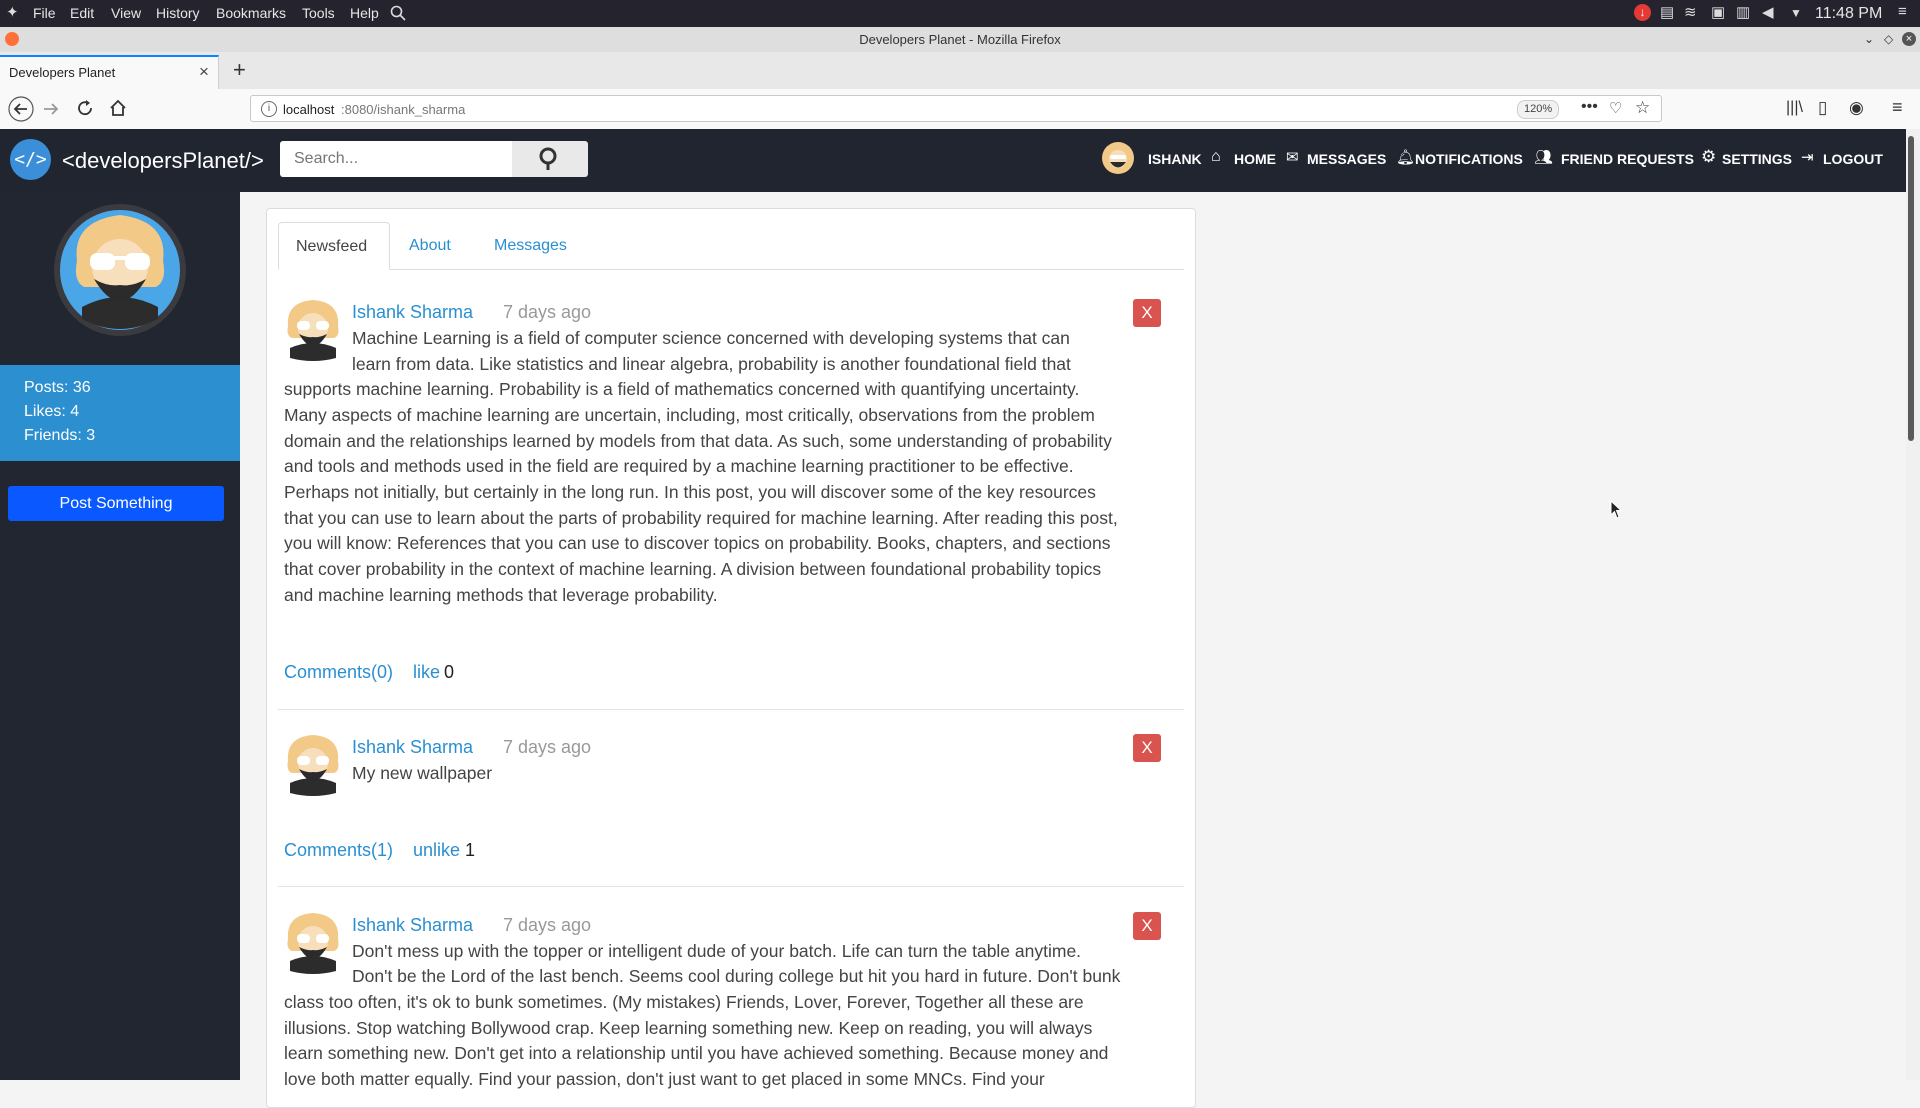  I want to click on tab-newsfeed: Newsfeed, so click(334, 246).